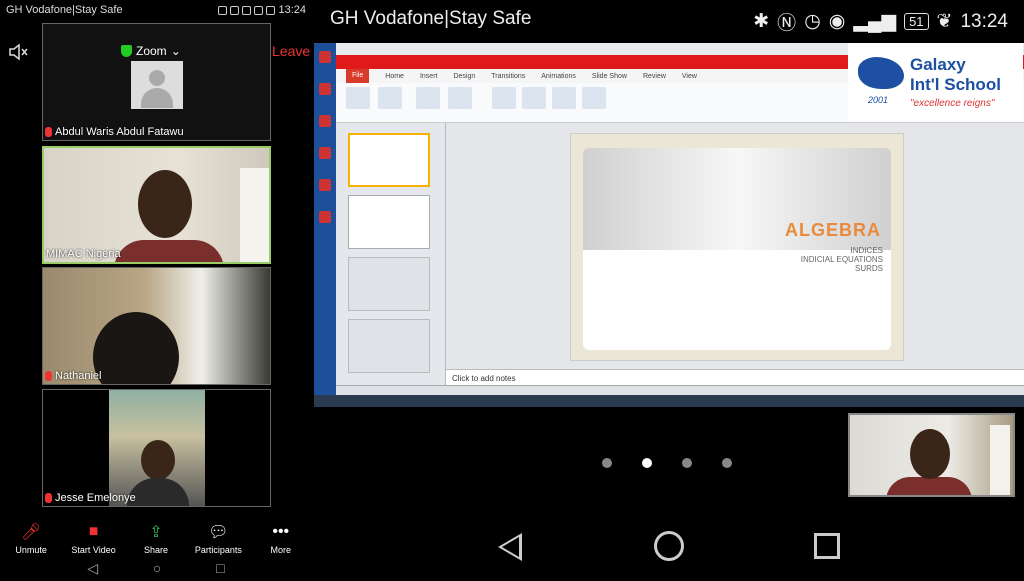 This screenshot has width=1024, height=581. What do you see at coordinates (510, 547) in the screenshot?
I see `back-icon` at bounding box center [510, 547].